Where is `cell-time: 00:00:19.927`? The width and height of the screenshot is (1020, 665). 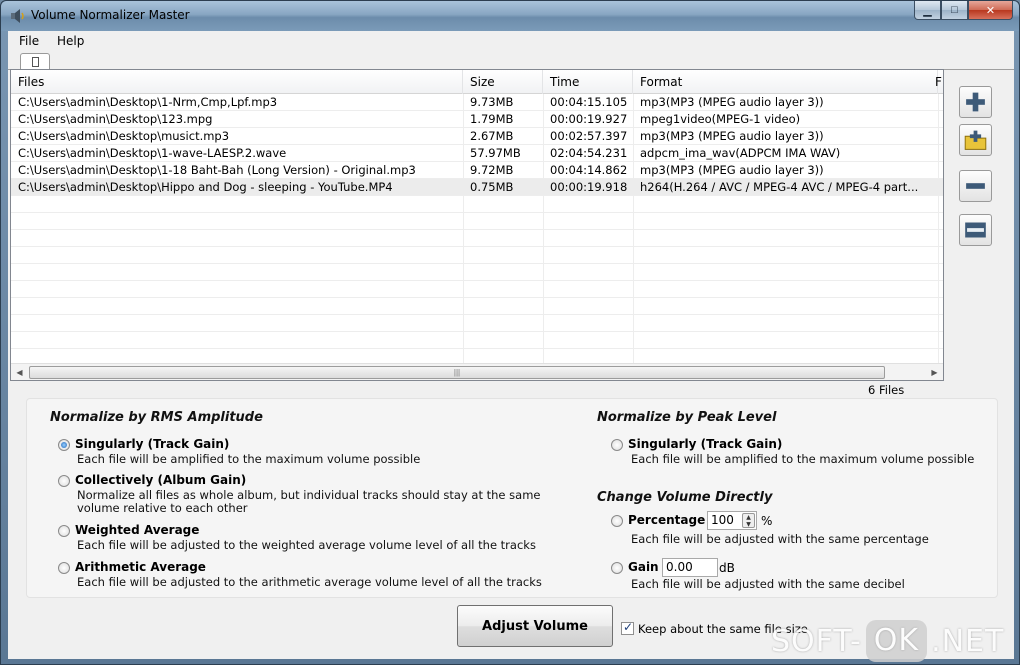 cell-time: 00:00:19.927 is located at coordinates (589, 119).